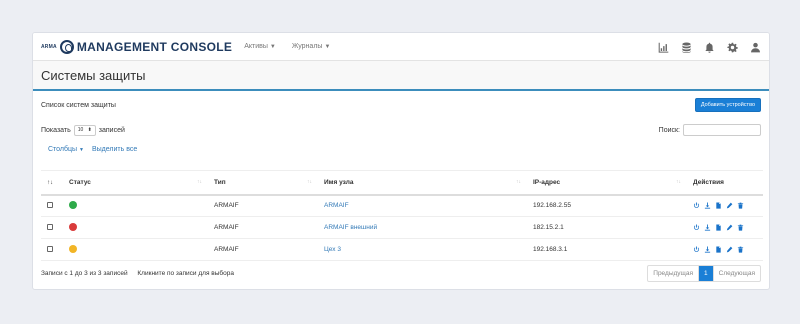  What do you see at coordinates (263, 183) in the screenshot?
I see `type-column-header: Тип ↑↓` at bounding box center [263, 183].